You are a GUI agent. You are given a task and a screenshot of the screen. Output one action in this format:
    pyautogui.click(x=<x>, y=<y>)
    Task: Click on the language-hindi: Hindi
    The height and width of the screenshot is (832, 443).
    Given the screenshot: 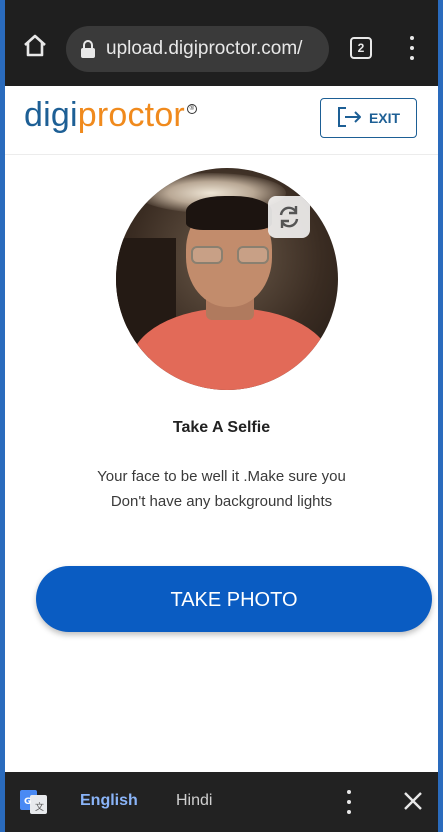 What is the action you would take?
    pyautogui.click(x=194, y=801)
    